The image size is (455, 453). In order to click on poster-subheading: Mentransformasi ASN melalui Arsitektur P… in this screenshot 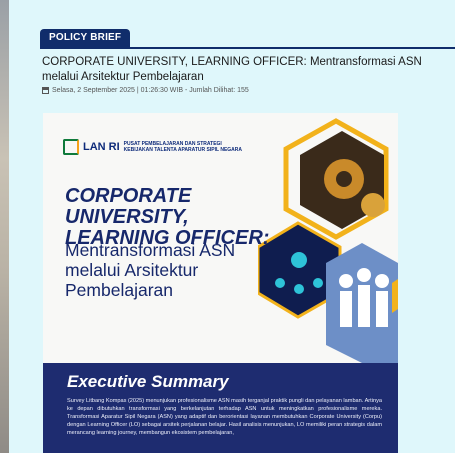, I will do `click(150, 270)`.